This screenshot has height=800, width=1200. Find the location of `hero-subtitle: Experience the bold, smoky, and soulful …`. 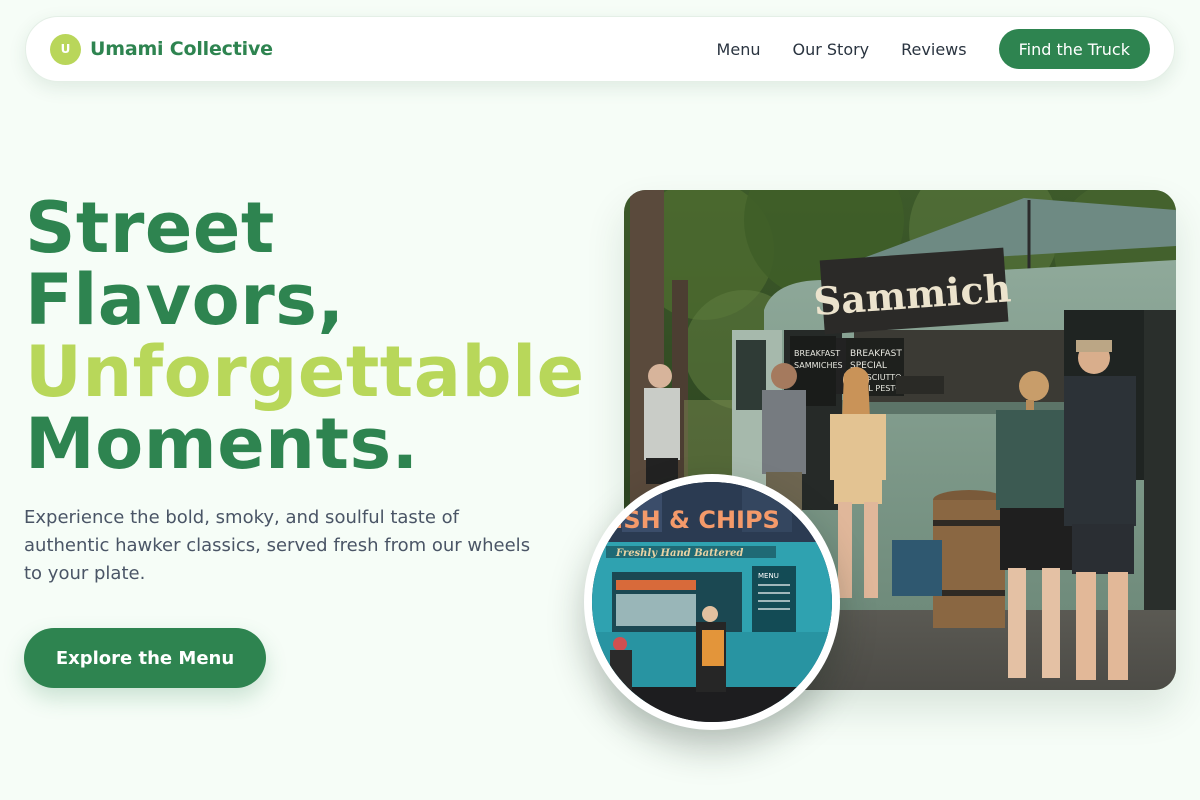

hero-subtitle: Experience the bold, smoky, and soulful … is located at coordinates (277, 545).